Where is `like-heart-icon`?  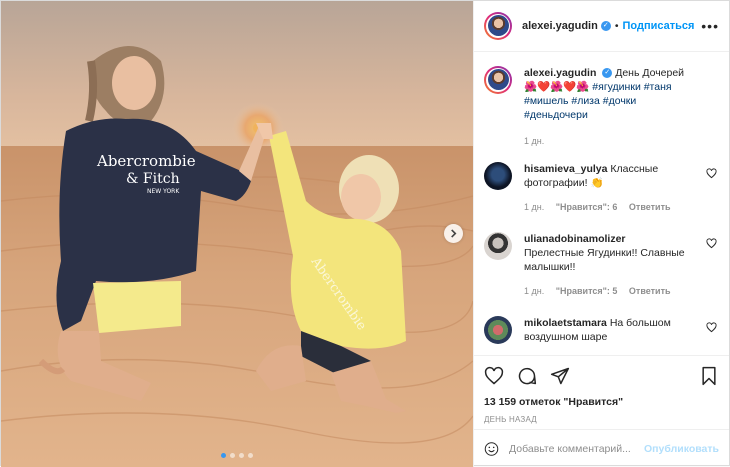 like-heart-icon is located at coordinates (494, 376).